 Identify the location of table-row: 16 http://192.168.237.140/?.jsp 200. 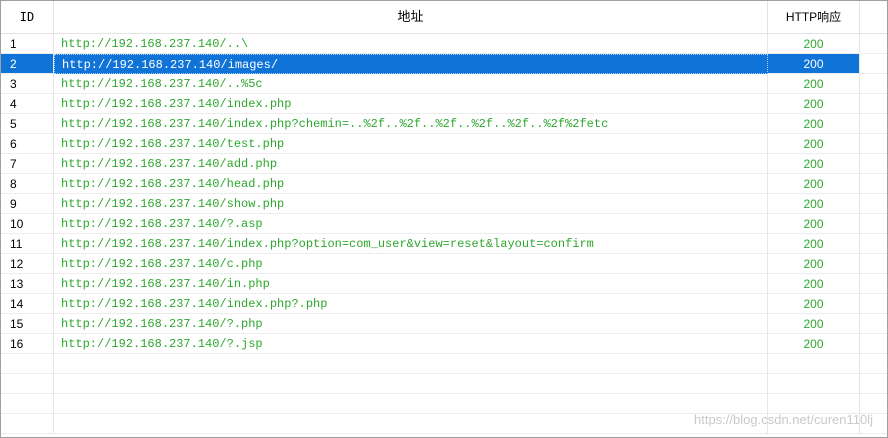
(444, 344).